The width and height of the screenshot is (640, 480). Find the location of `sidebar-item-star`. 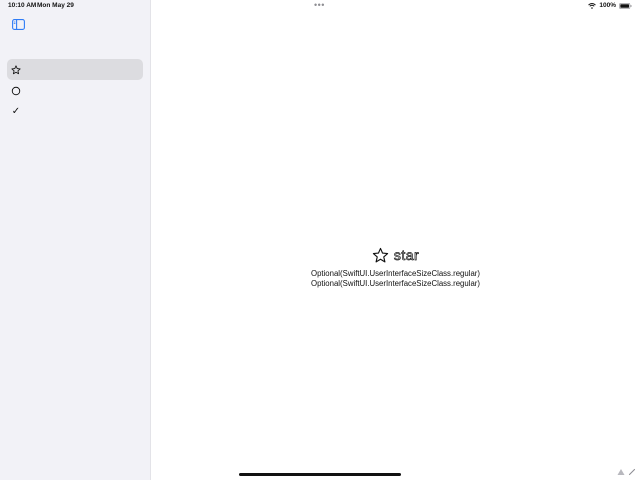

sidebar-item-star is located at coordinates (75, 69).